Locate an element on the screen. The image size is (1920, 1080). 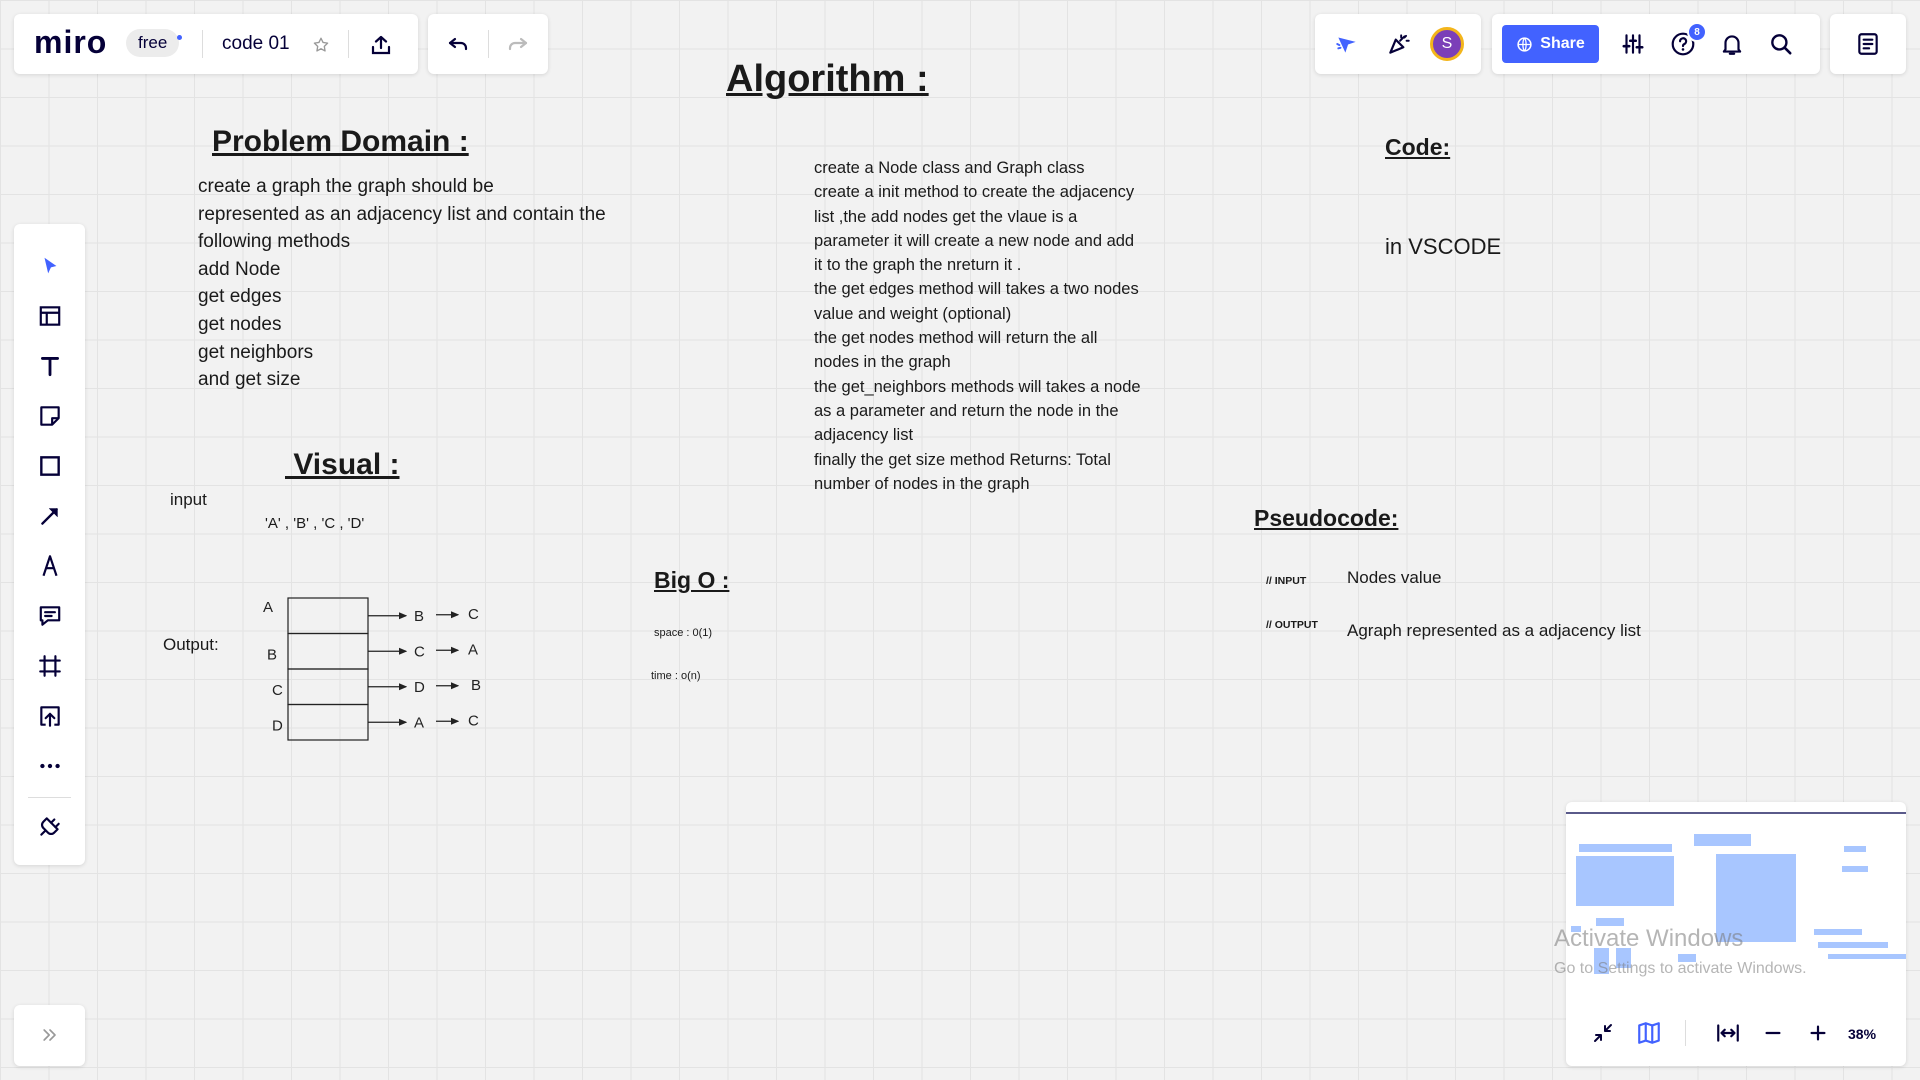
connection-line-icon is located at coordinates (50, 516).